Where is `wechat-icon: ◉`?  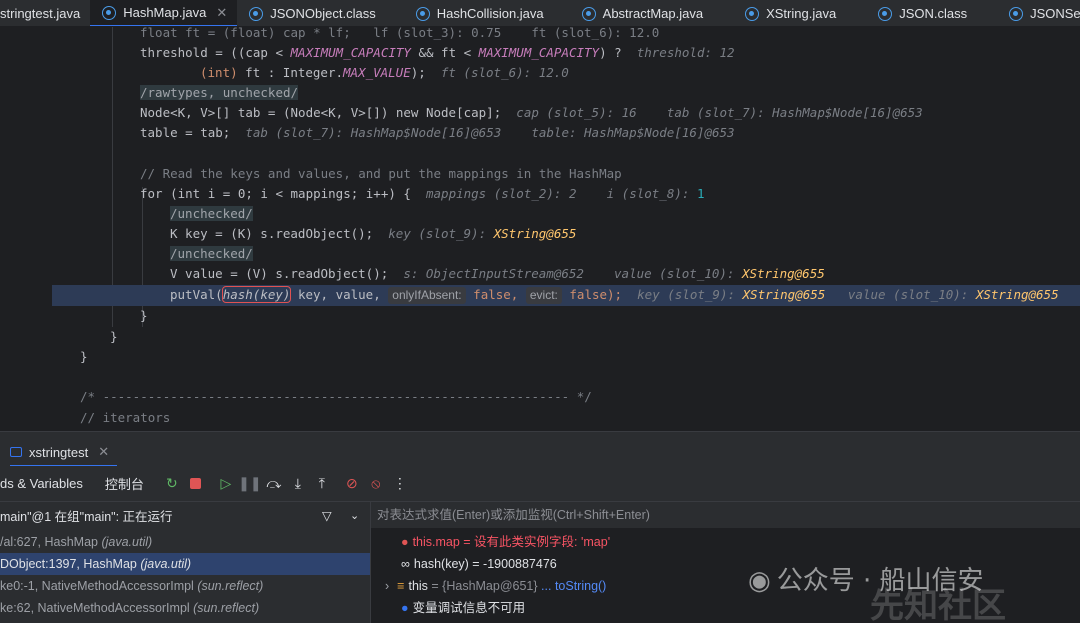
wechat-icon: ◉ is located at coordinates (759, 581).